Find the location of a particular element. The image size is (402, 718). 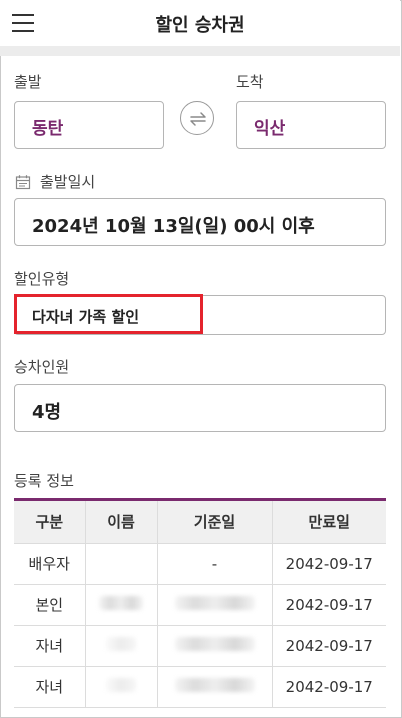

swap-stations-button is located at coordinates (197, 118).